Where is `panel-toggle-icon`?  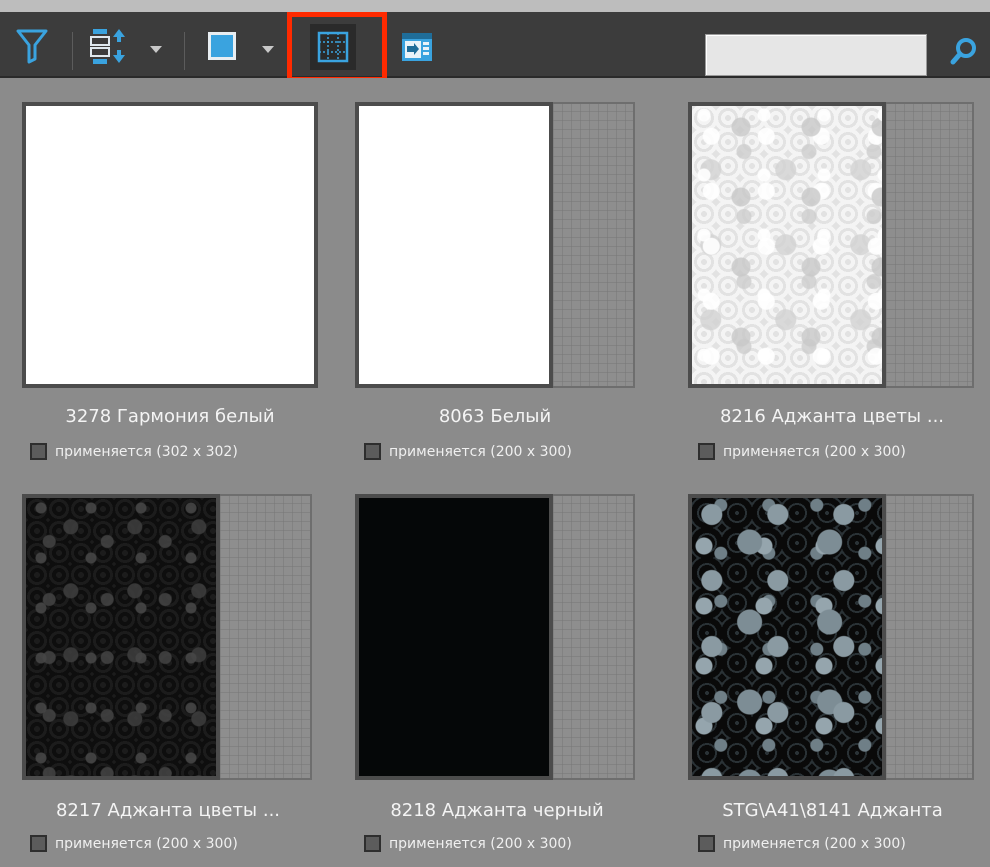
panel-toggle-icon is located at coordinates (417, 47).